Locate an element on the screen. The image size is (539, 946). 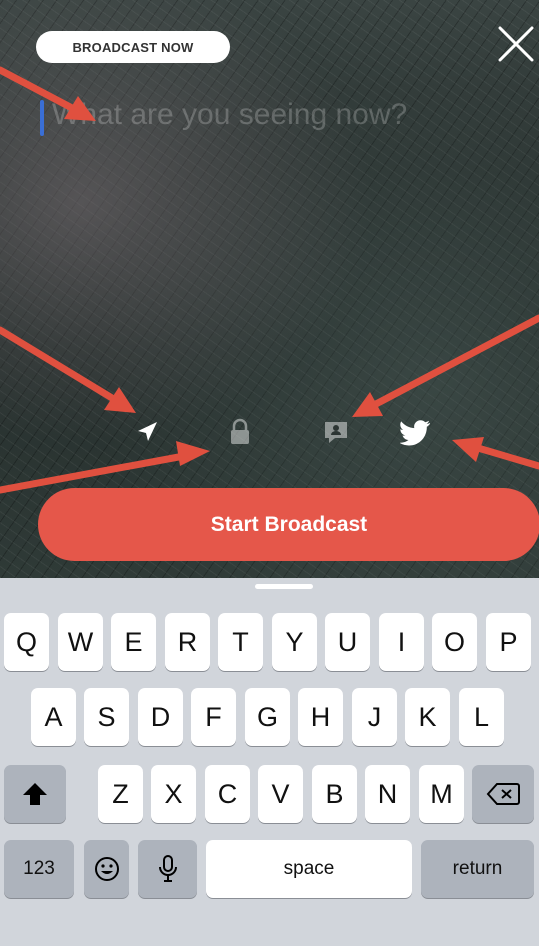
numbers-key: 123 is located at coordinates (39, 869).